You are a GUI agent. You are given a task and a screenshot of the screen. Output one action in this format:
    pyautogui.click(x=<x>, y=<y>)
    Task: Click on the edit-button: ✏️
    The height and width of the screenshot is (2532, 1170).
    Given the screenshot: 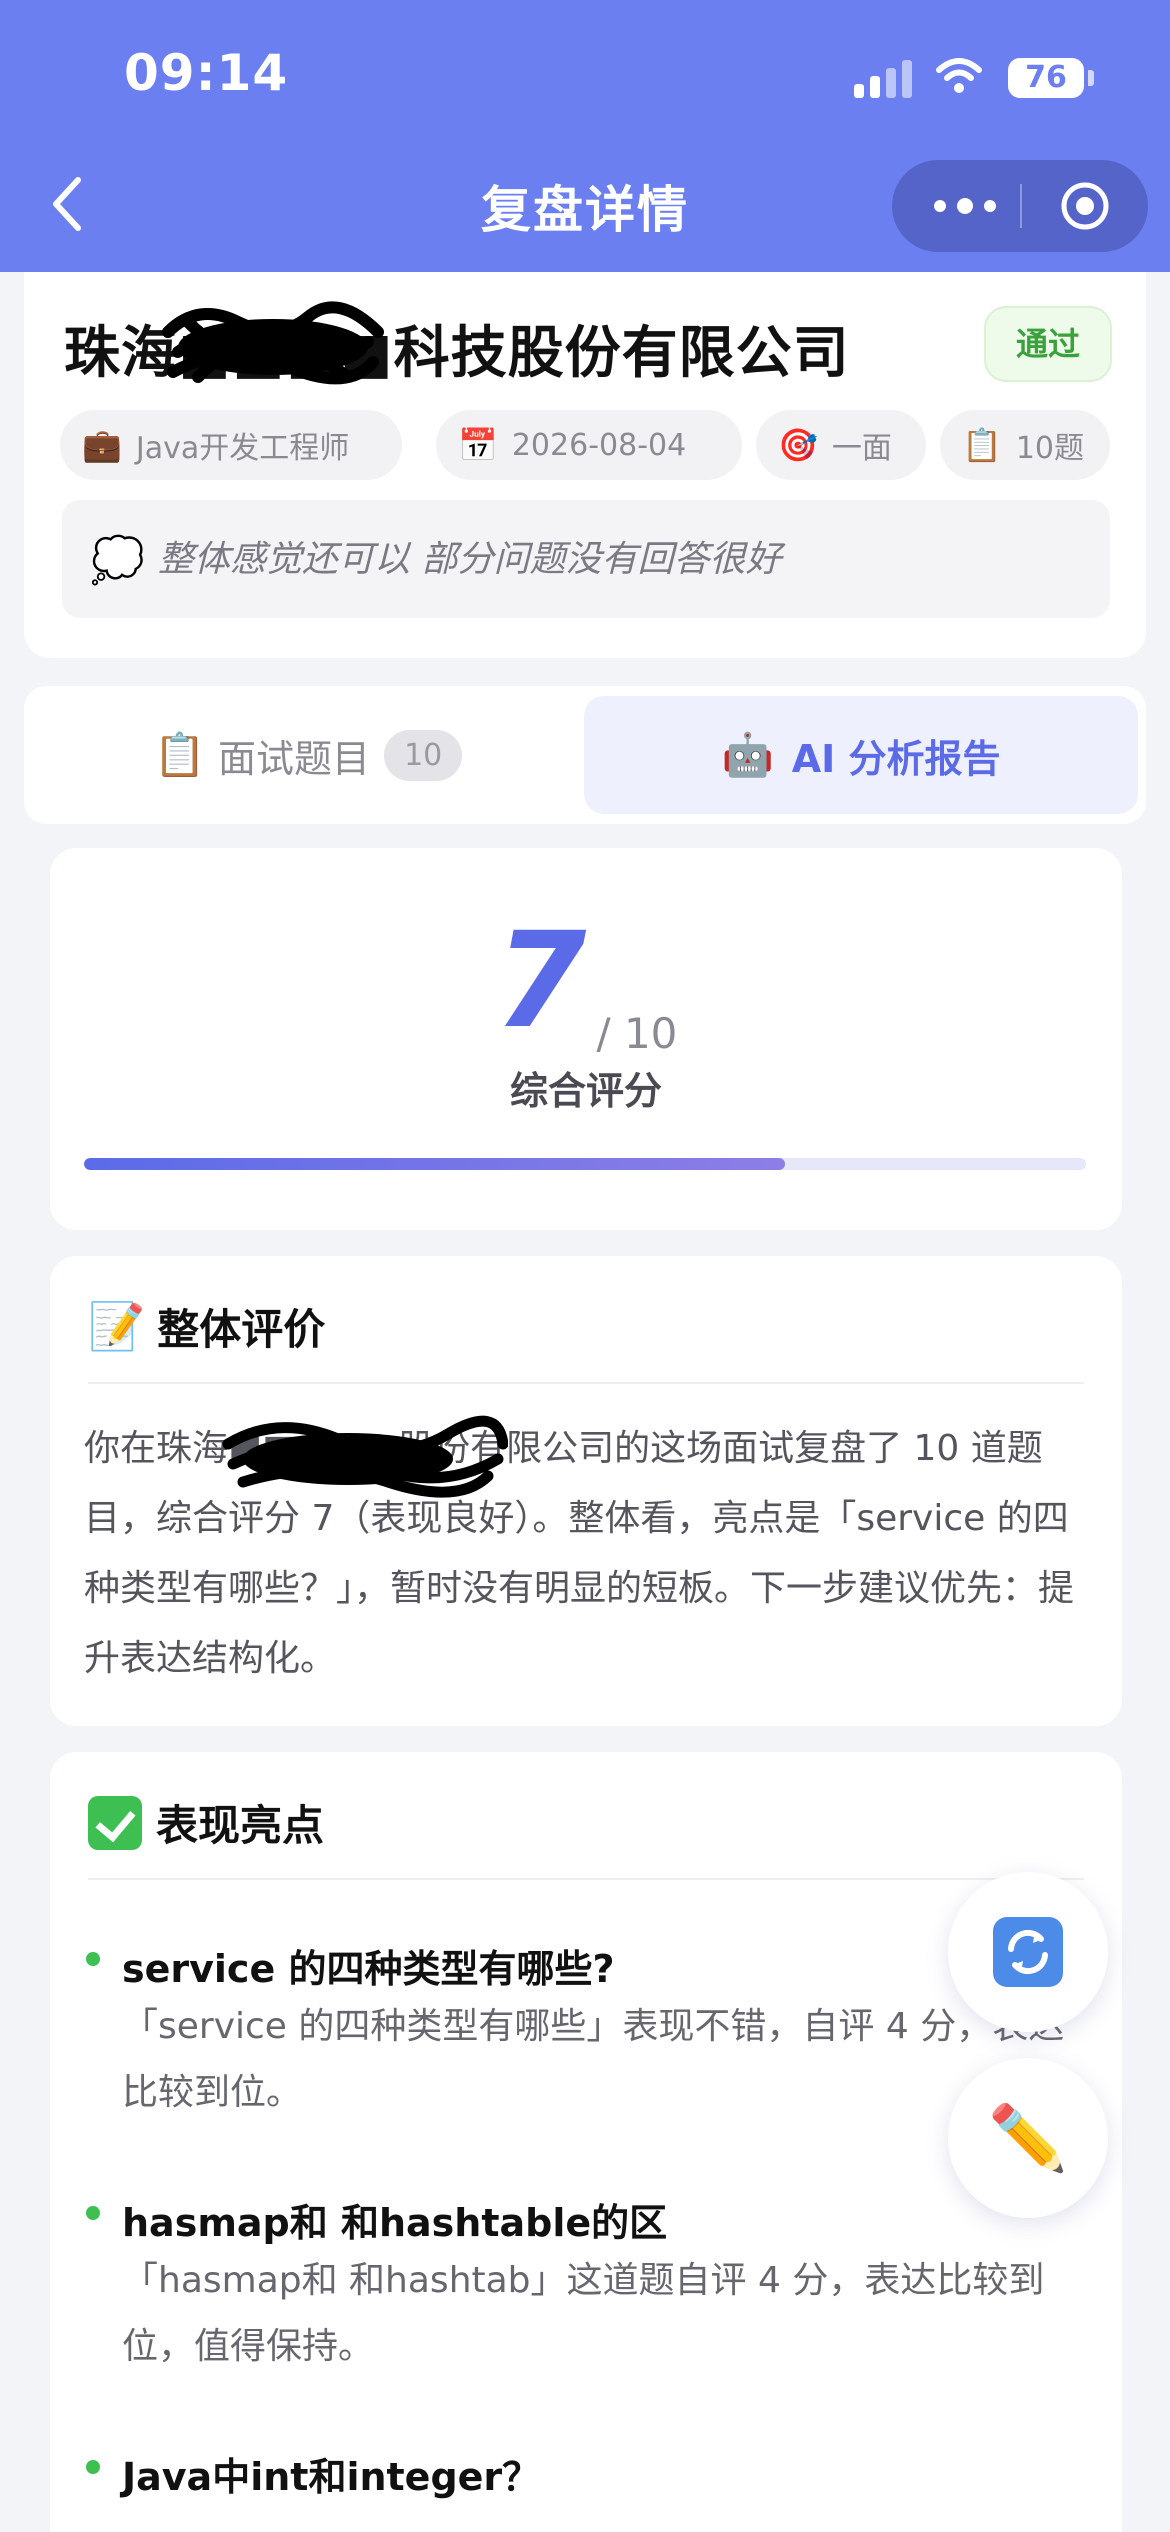 What is the action you would take?
    pyautogui.click(x=1028, y=2138)
    